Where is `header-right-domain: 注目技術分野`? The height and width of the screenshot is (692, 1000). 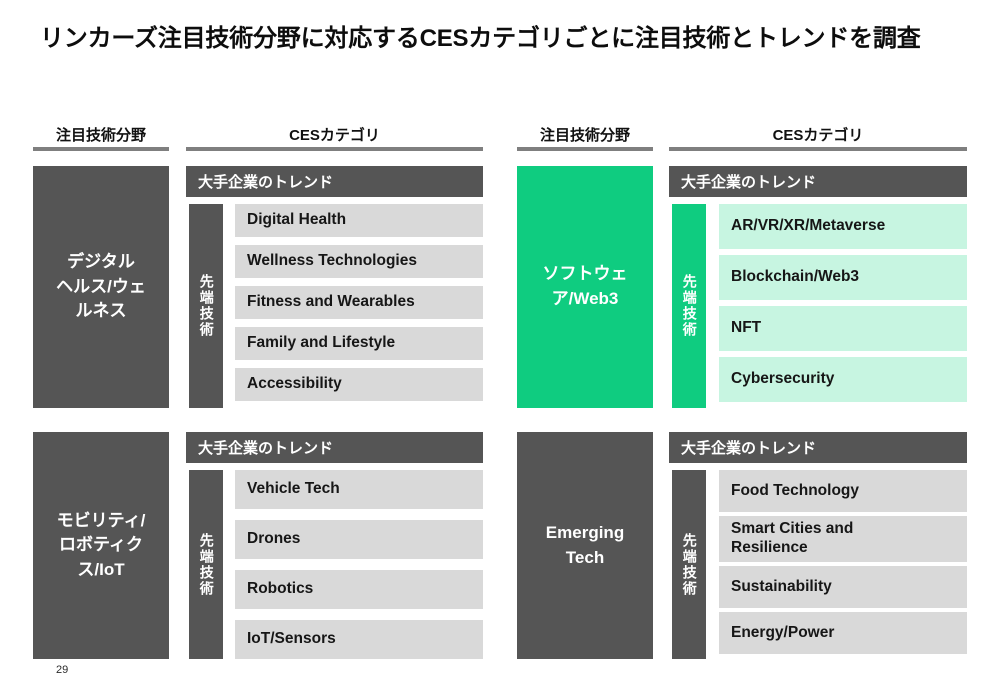 header-right-domain: 注目技術分野 is located at coordinates (584, 135).